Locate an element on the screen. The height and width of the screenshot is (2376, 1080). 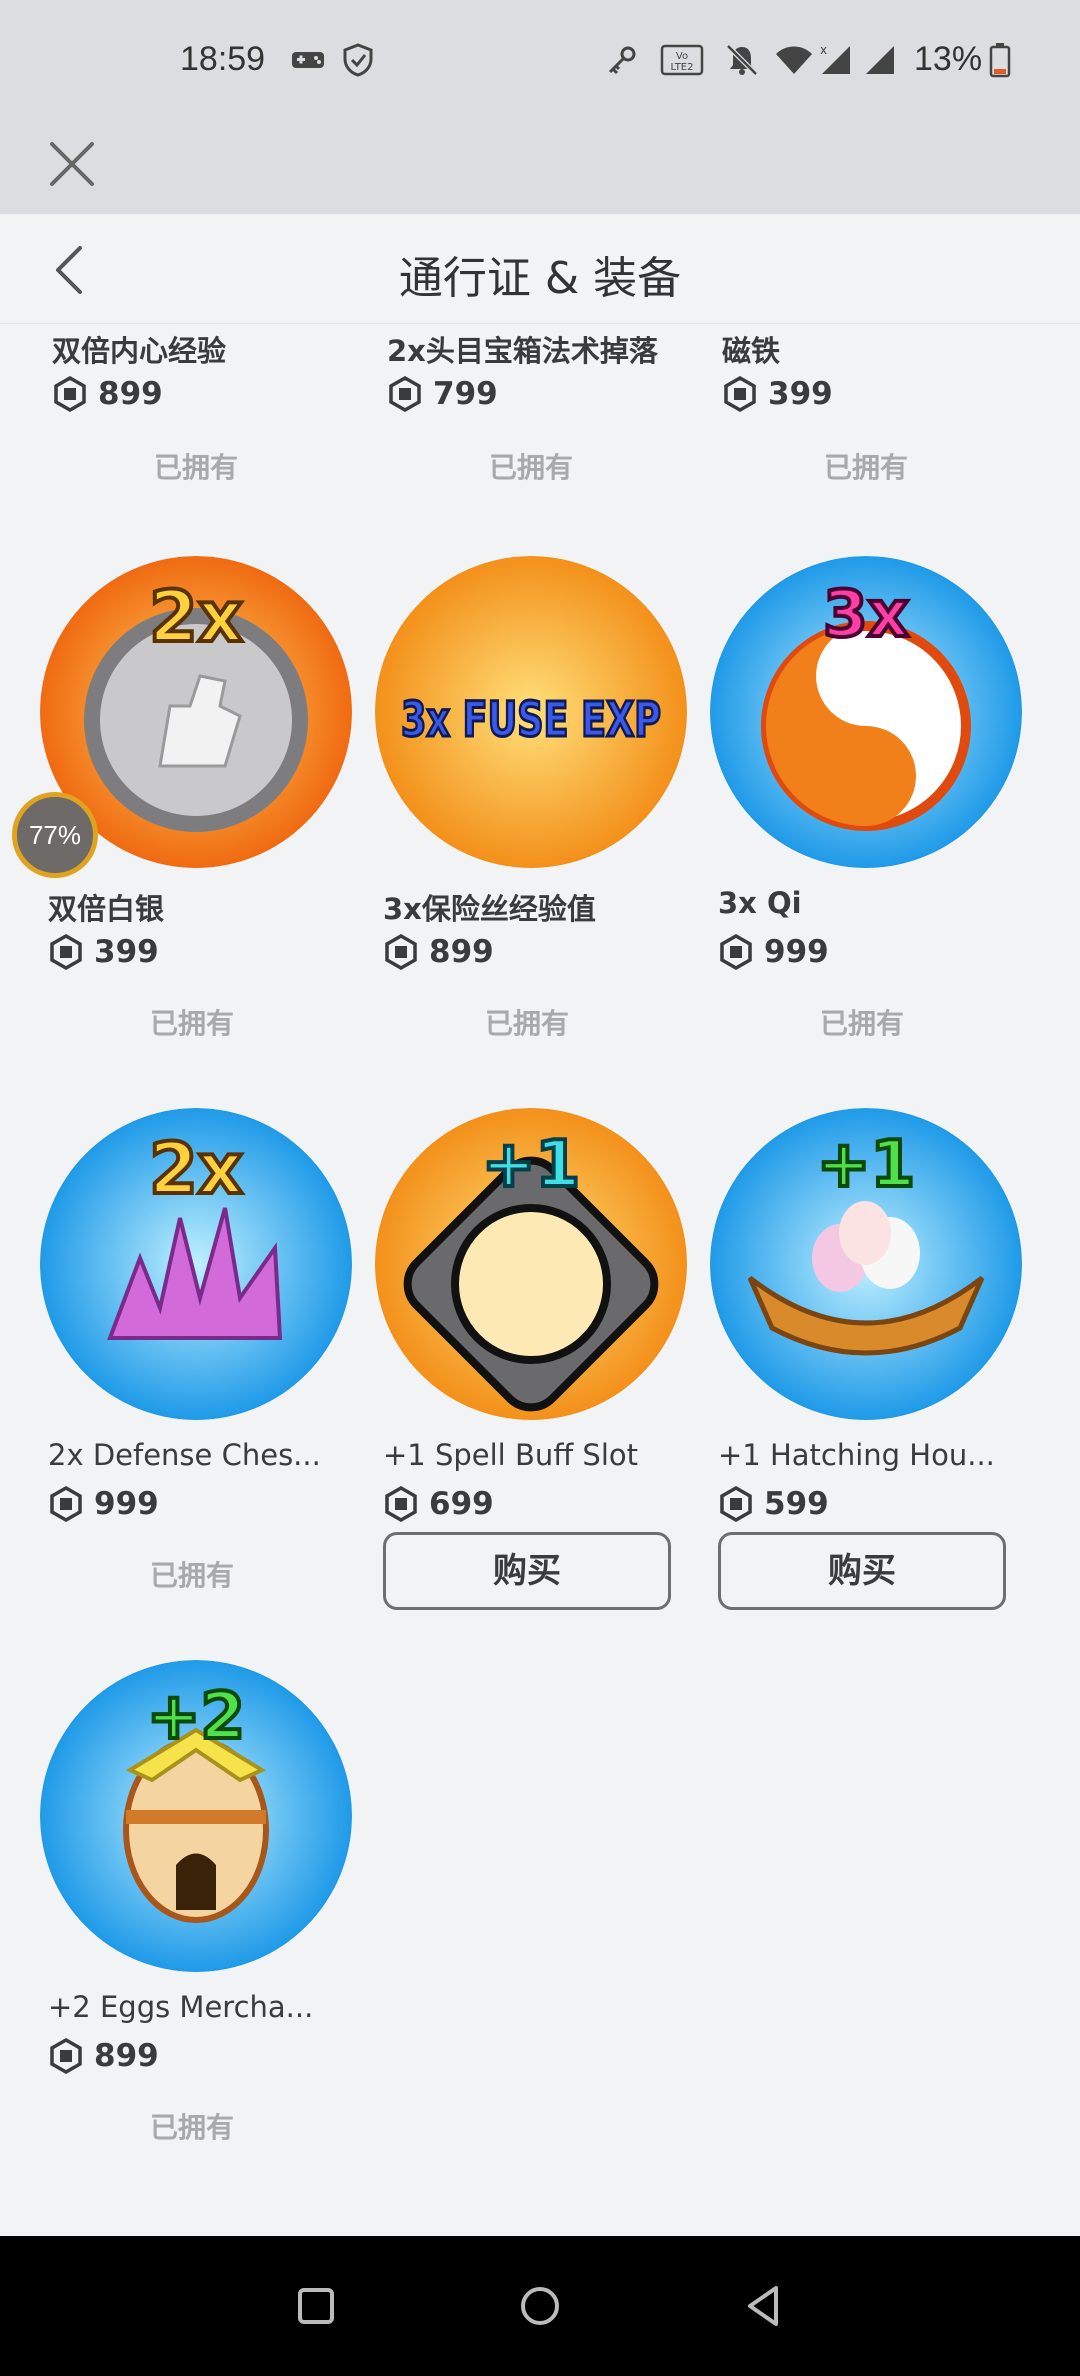
multiplier-badge-text: 3x FUSE EXP is located at coordinates (531, 720).